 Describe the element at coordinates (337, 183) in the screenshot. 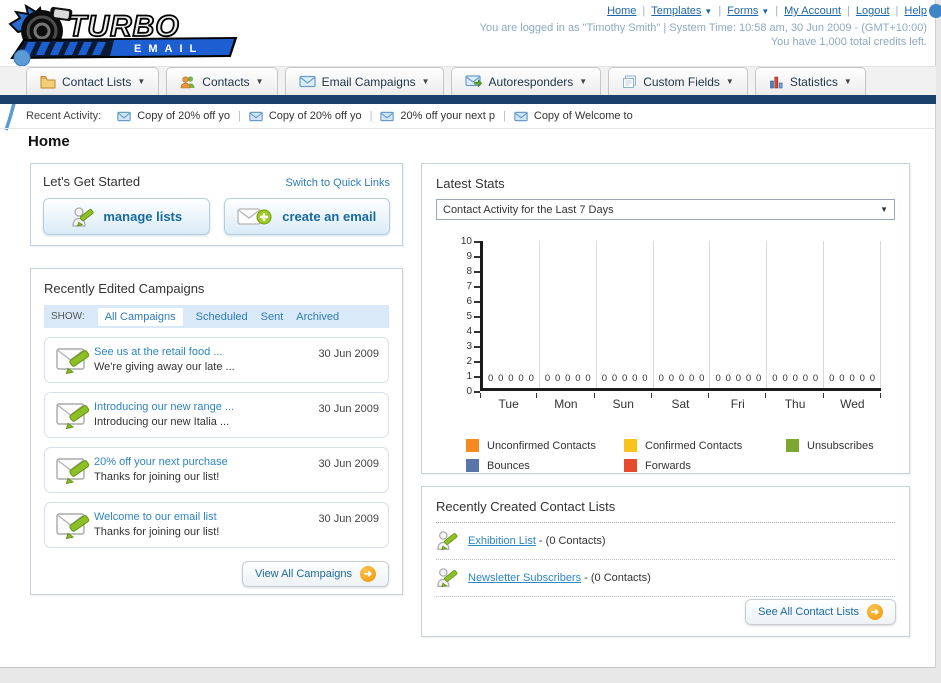

I see `switch-quick-links-link: Switch to Quick Links` at that location.